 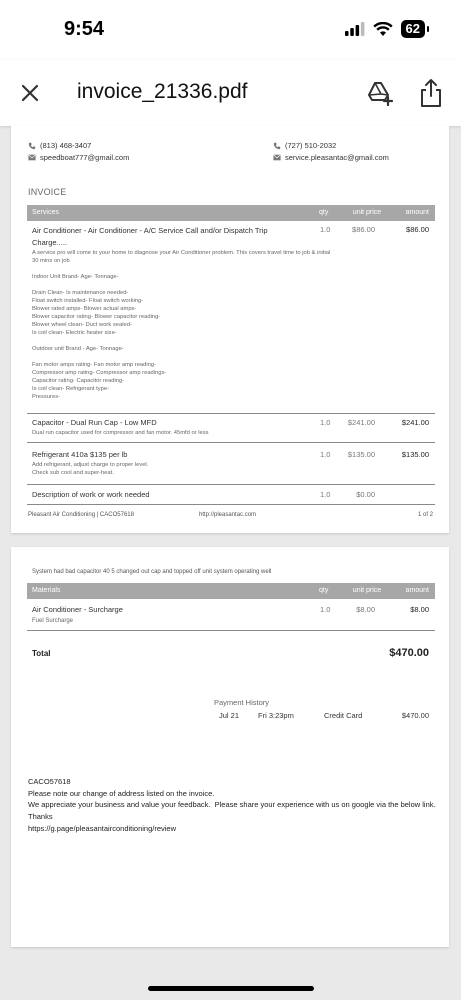 What do you see at coordinates (231, 591) in the screenshot?
I see `materials-header: Materials qty unit price amount` at bounding box center [231, 591].